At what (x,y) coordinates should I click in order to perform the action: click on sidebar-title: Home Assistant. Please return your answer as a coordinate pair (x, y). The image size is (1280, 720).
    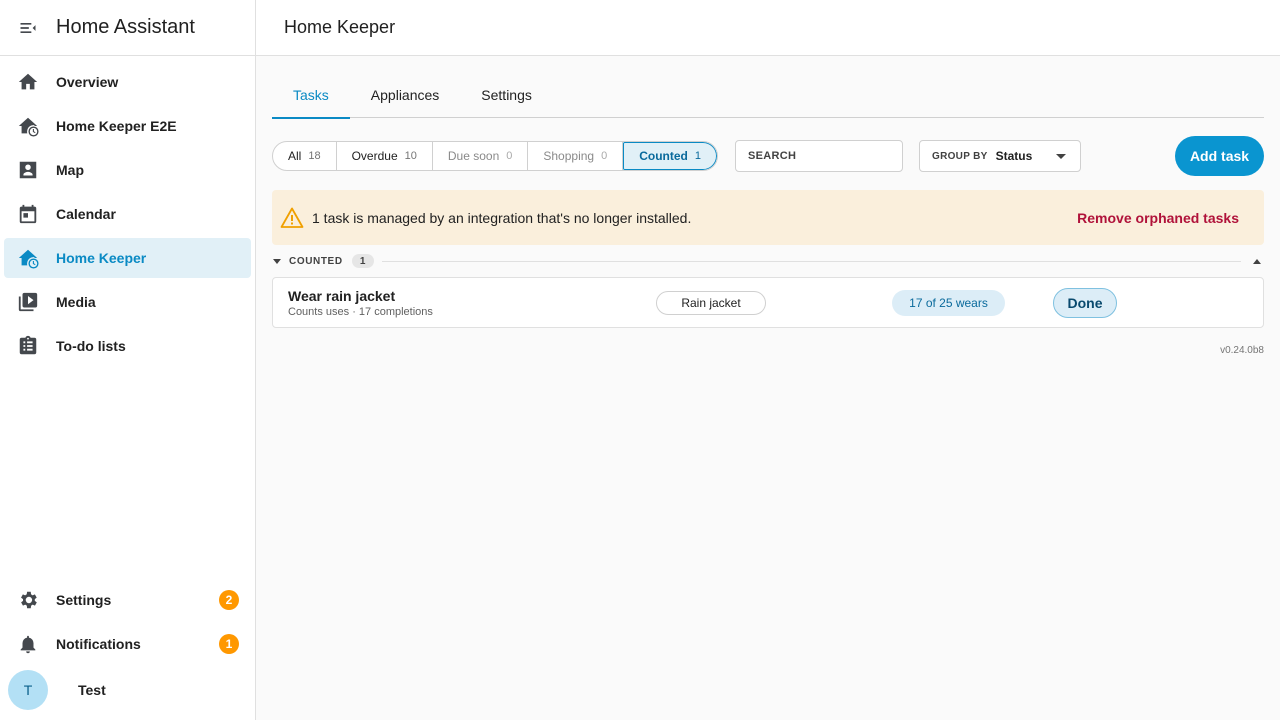
    Looking at the image, I should click on (125, 27).